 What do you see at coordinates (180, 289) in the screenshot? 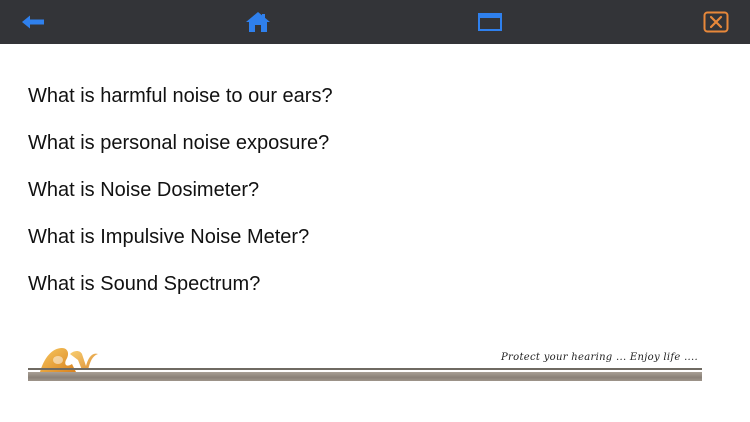
I see `faq-item-sound-spectrum: What is Sound Spectrum?` at bounding box center [180, 289].